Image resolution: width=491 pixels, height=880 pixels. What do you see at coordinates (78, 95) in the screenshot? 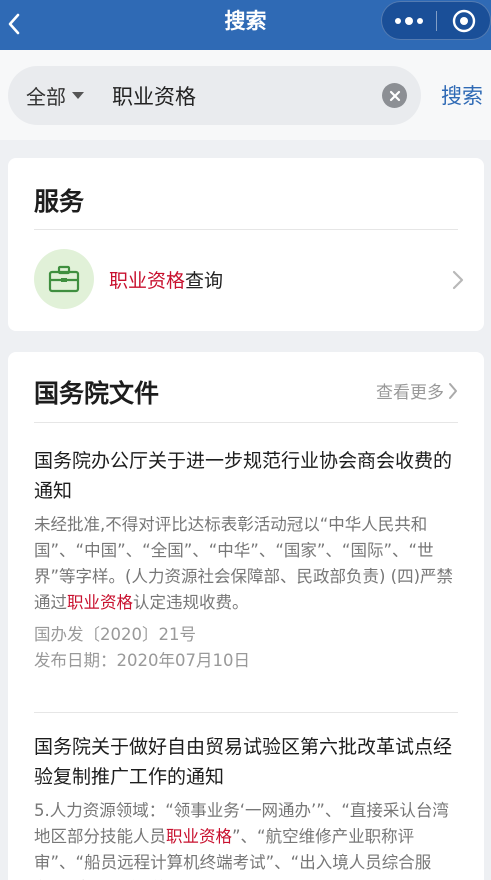
I see `caret-down-icon` at bounding box center [78, 95].